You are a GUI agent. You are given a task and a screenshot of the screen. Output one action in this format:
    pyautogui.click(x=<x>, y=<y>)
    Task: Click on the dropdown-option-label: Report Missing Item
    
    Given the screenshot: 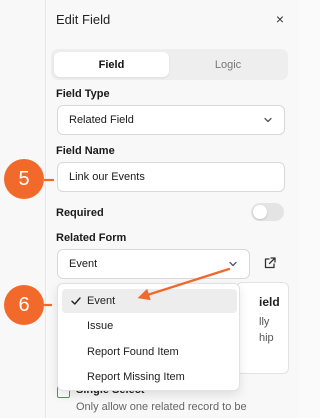 What is the action you would take?
    pyautogui.click(x=136, y=377)
    